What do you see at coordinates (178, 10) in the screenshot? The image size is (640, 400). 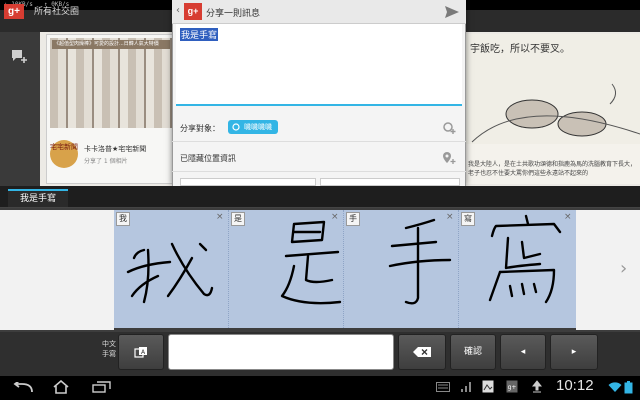 I see `back-icon: ‹` at bounding box center [178, 10].